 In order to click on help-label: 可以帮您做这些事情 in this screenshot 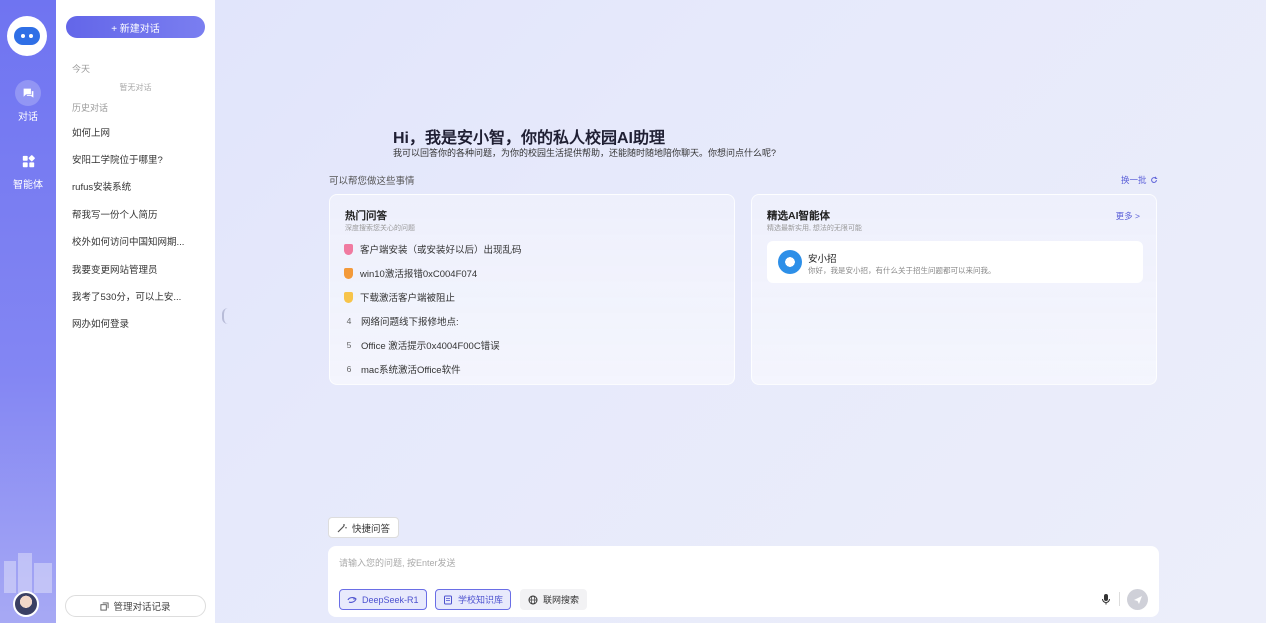, I will do `click(372, 181)`.